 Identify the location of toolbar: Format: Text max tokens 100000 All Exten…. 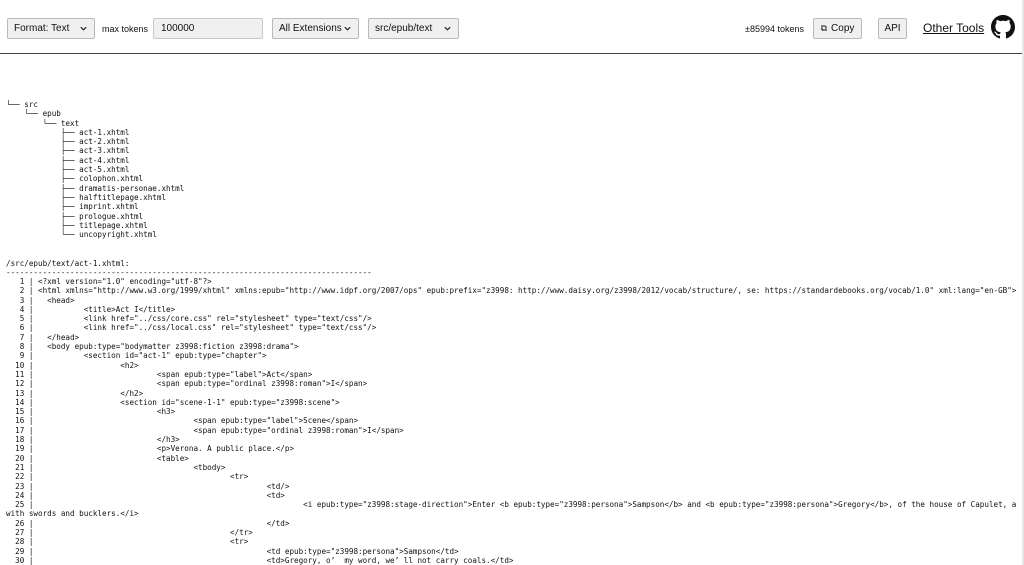
(512, 27).